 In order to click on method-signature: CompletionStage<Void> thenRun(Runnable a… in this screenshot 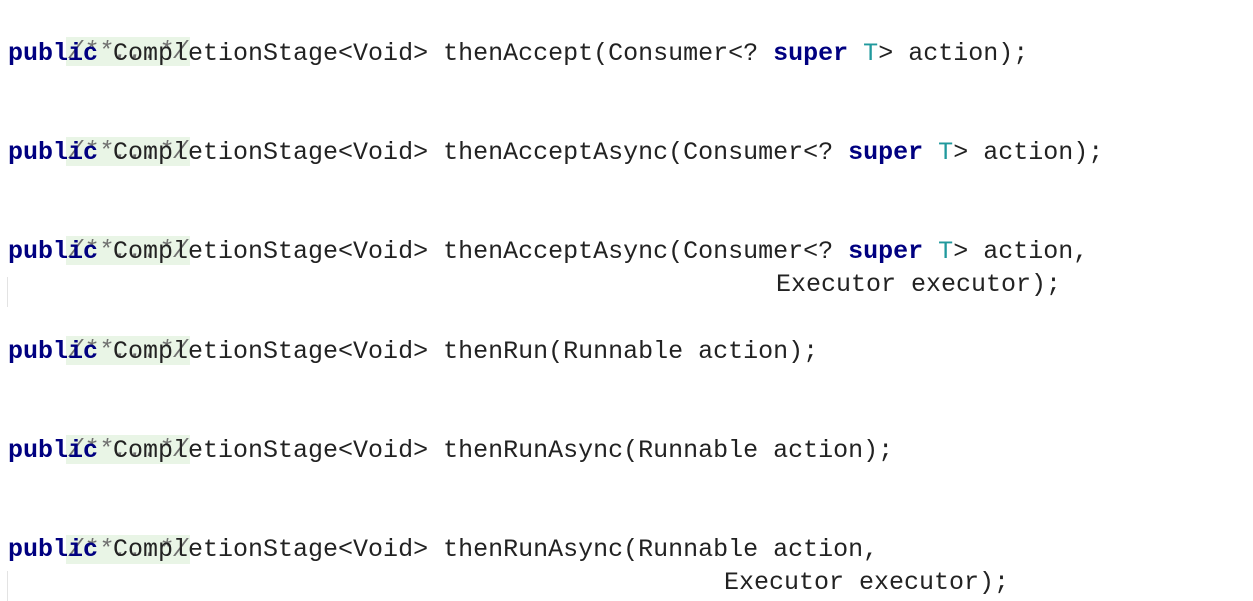, I will do `click(458, 351)`.